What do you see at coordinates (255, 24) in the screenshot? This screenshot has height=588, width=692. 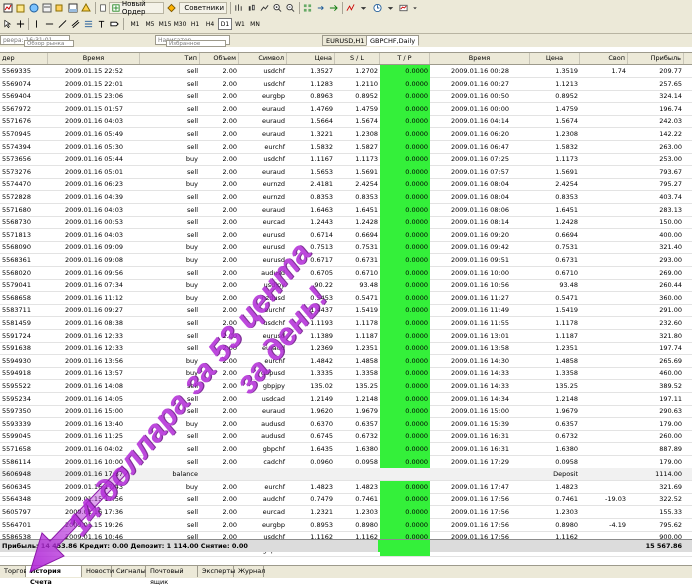 I see `period-button-mn: MN` at bounding box center [255, 24].